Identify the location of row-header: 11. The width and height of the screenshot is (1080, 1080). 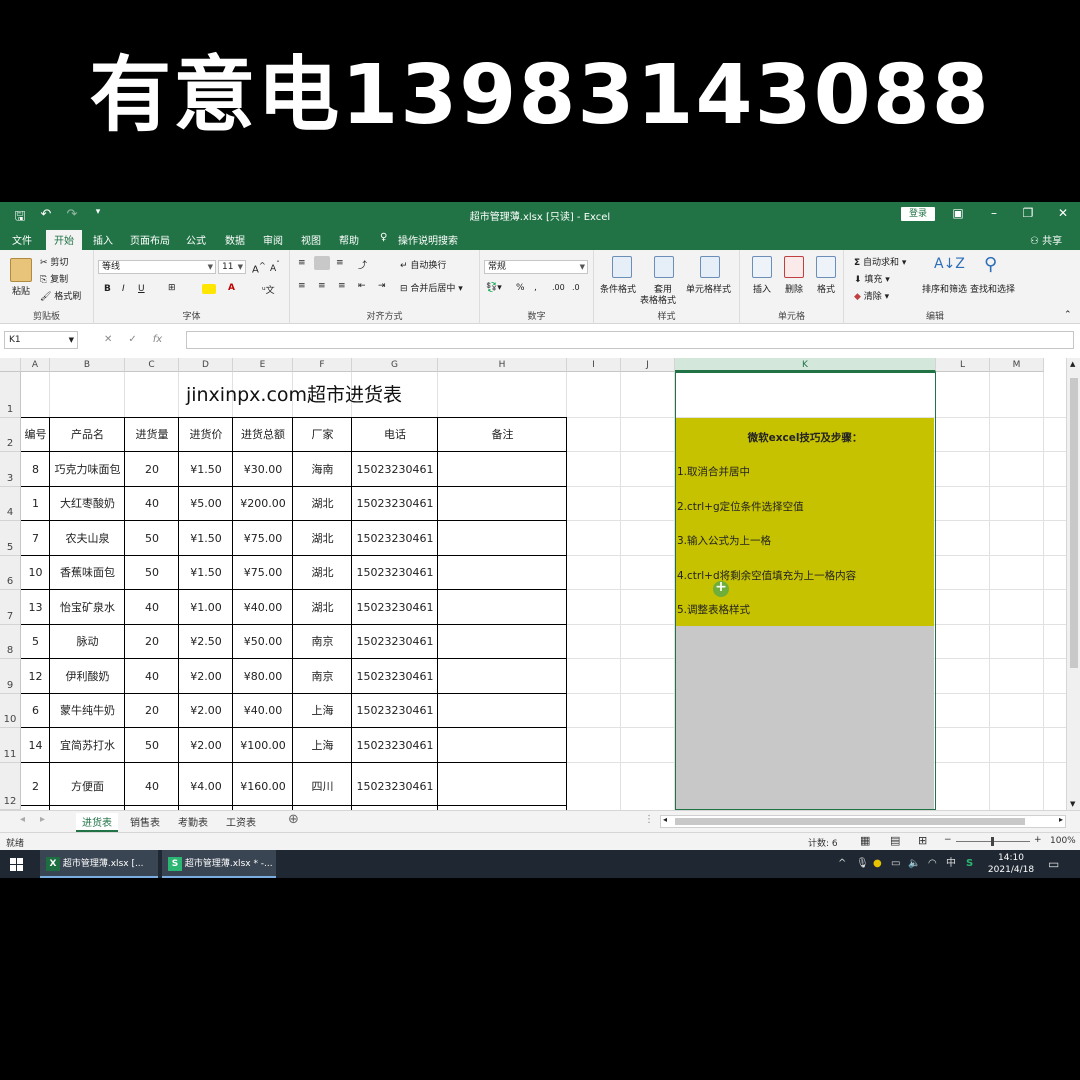
(10, 745).